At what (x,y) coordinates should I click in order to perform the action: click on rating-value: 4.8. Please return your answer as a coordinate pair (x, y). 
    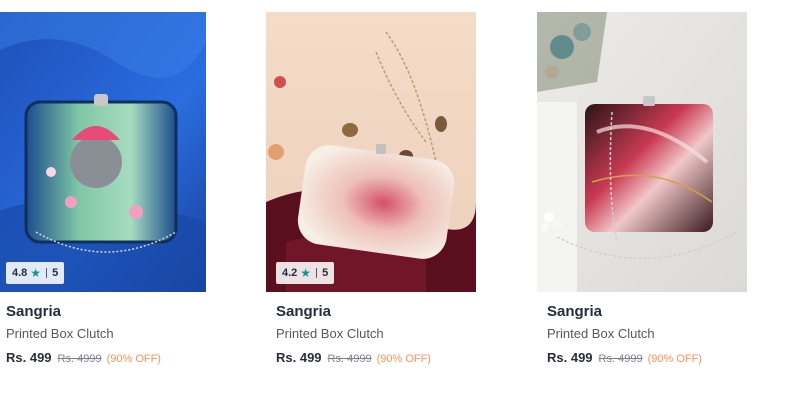
    Looking at the image, I should click on (20, 273).